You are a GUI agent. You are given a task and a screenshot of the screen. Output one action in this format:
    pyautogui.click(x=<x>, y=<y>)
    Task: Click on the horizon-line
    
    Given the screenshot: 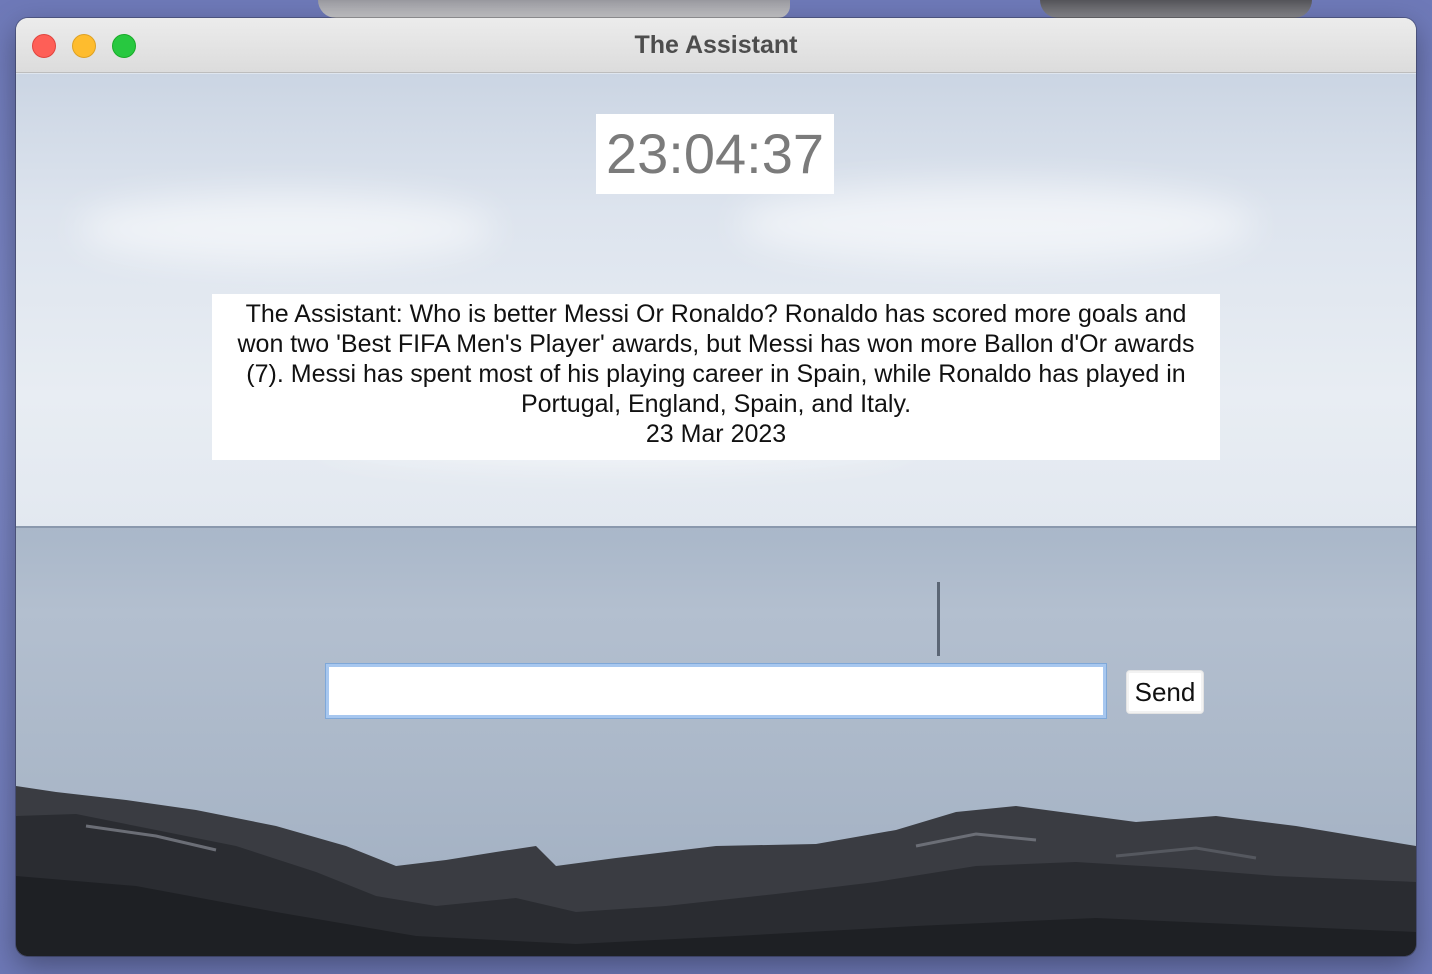 What is the action you would take?
    pyautogui.click(x=716, y=527)
    